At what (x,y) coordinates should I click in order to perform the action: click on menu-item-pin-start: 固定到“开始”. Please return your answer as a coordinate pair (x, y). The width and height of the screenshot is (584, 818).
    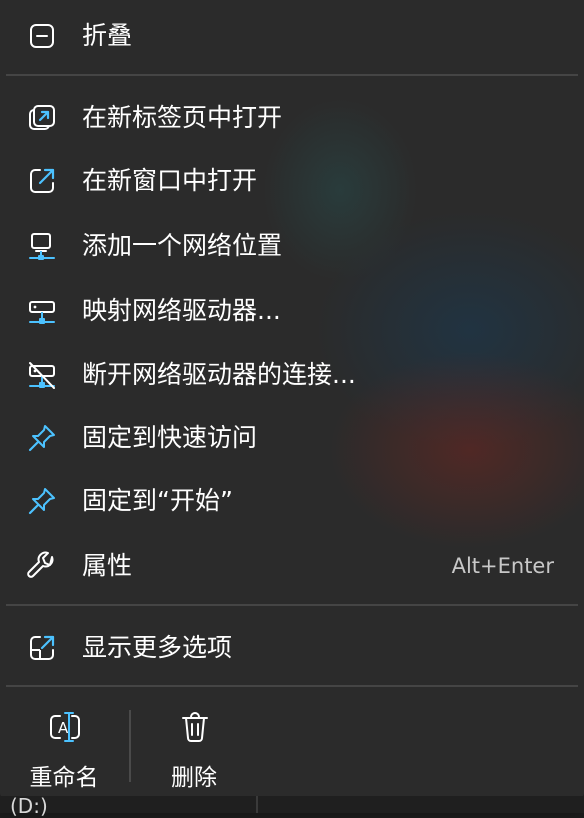
    Looking at the image, I should click on (292, 501).